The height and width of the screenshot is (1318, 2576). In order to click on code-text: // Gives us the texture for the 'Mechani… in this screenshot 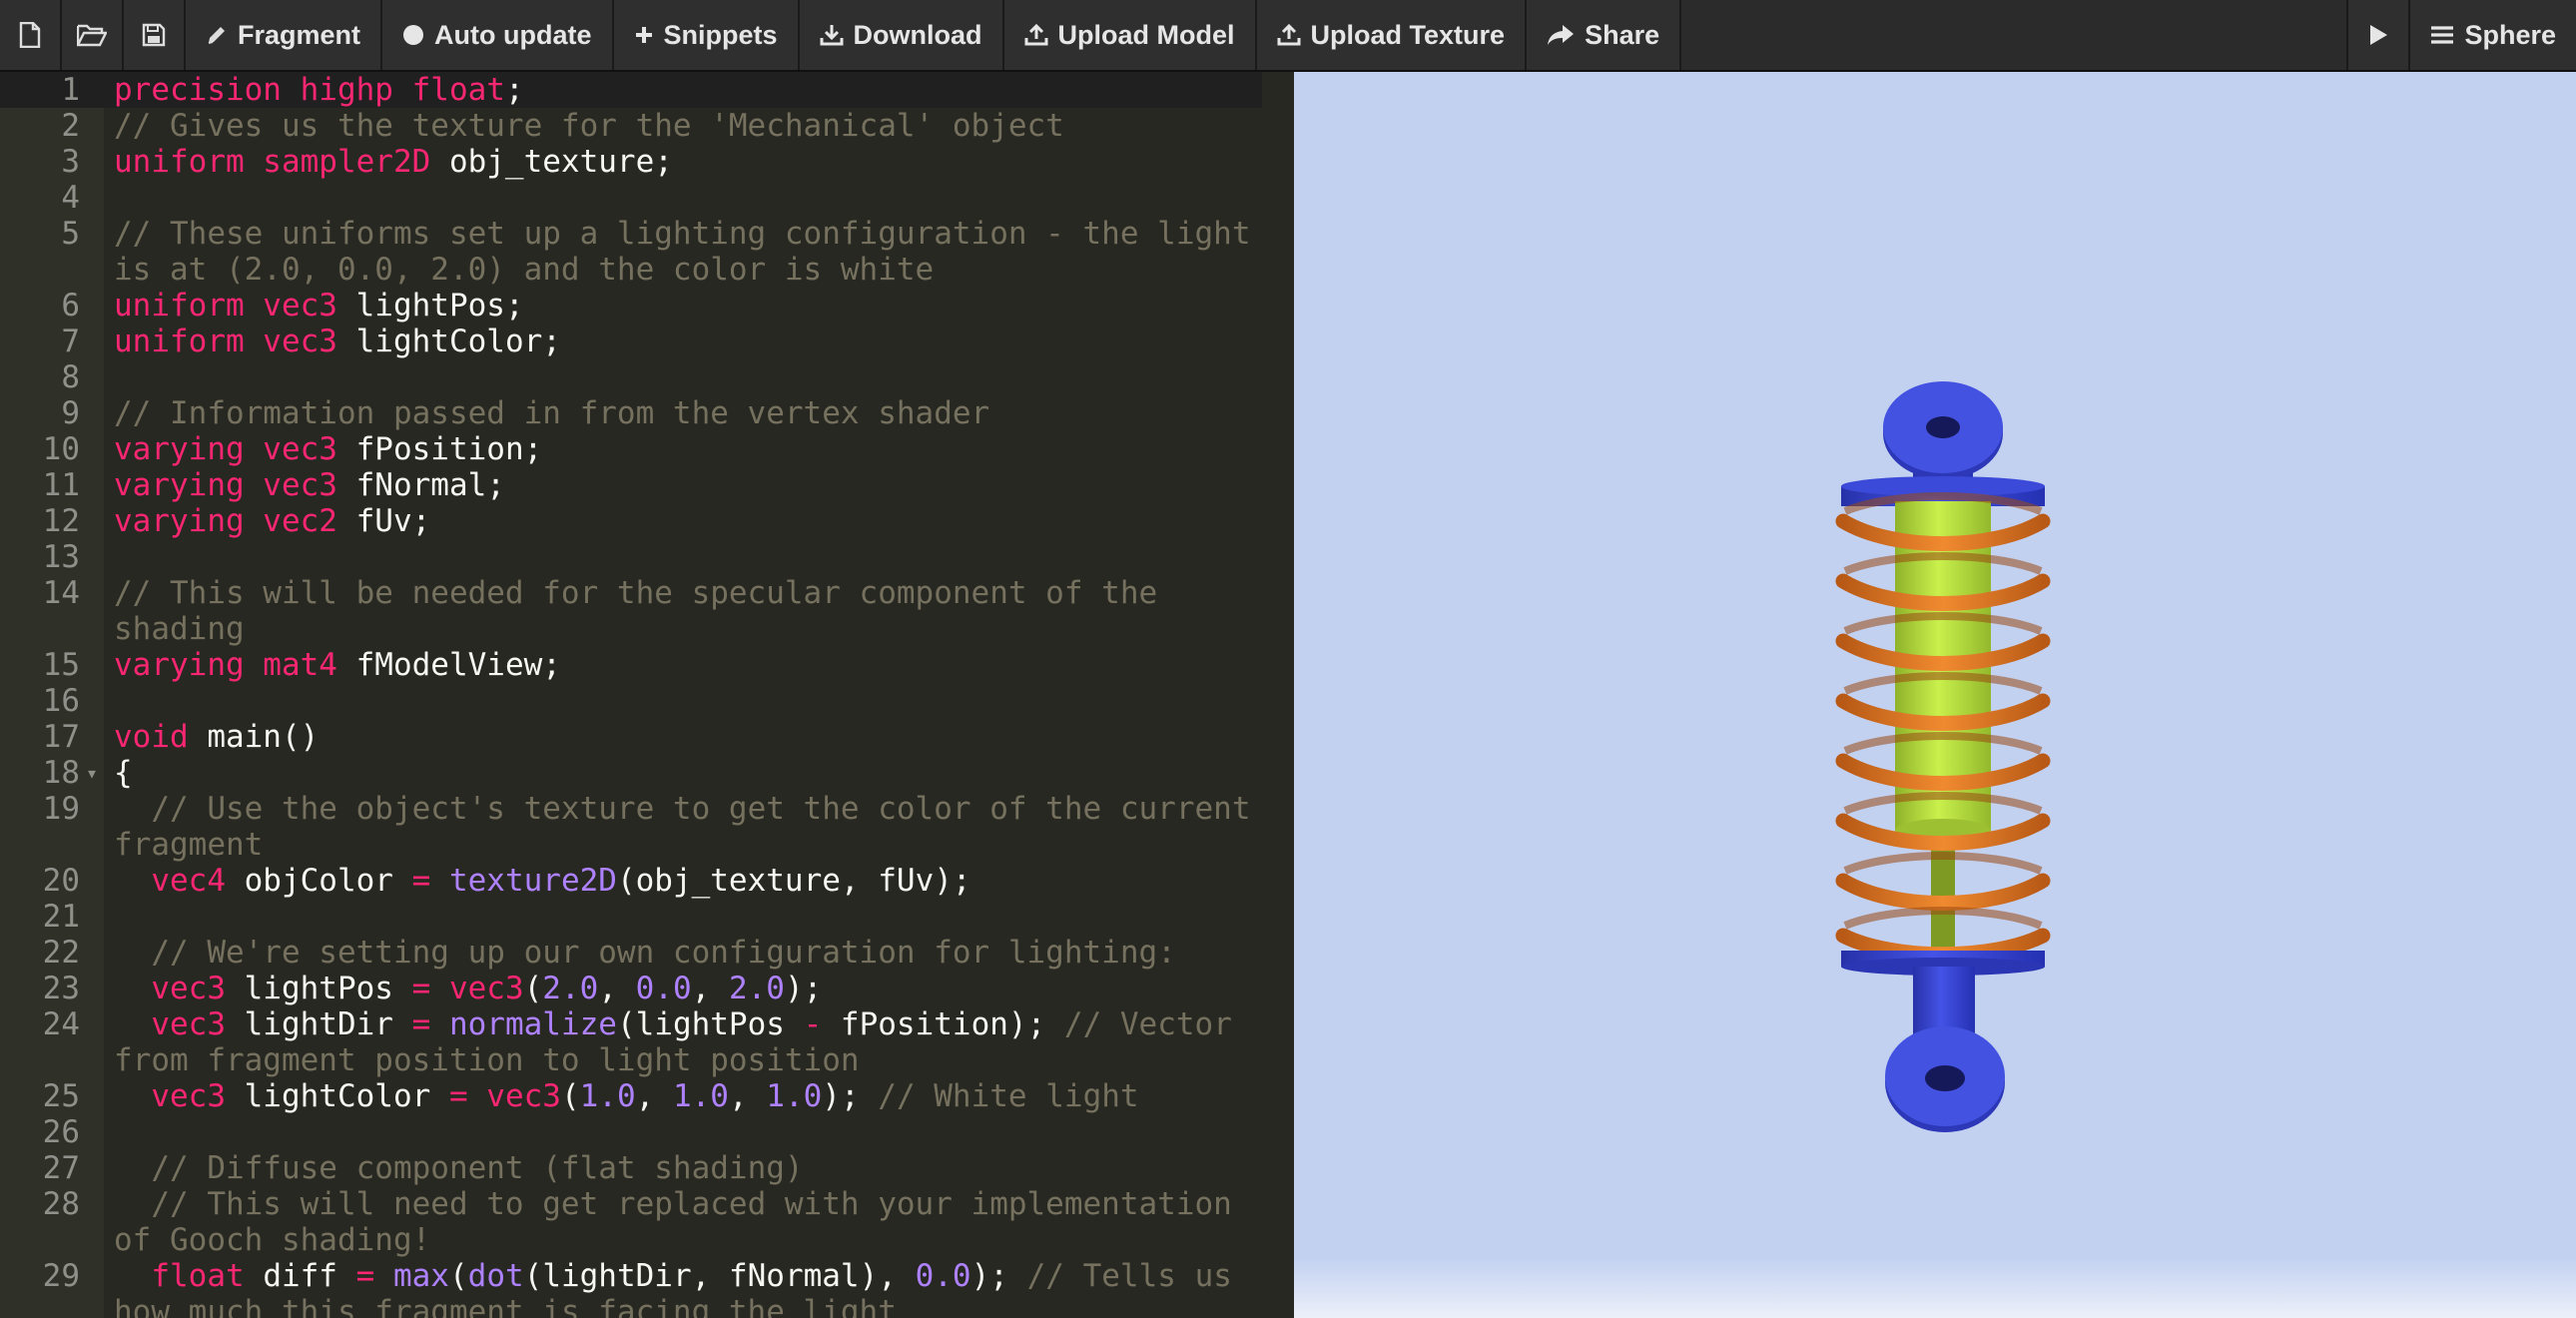, I will do `click(683, 126)`.